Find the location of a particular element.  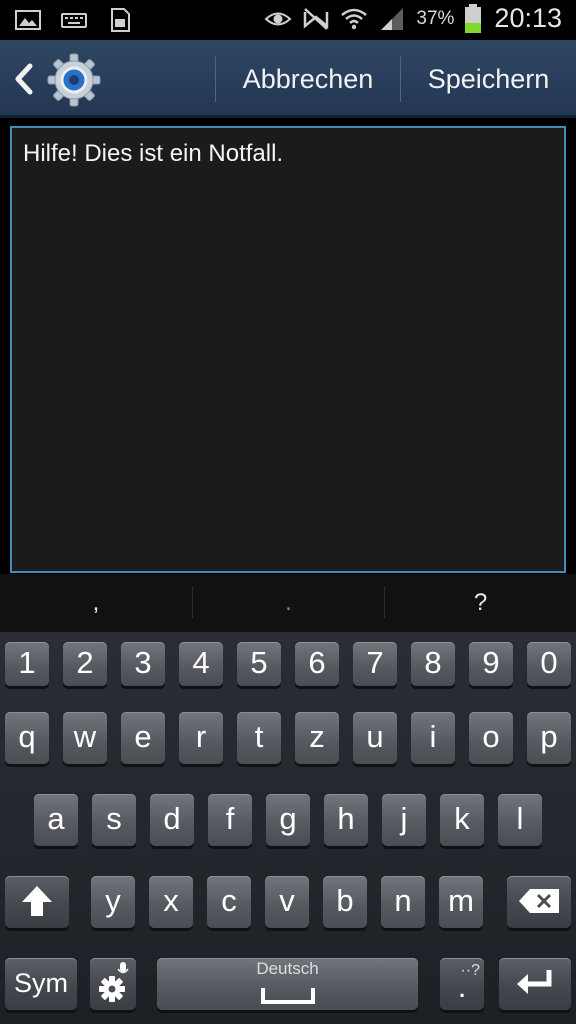

status-bar-right: 37% 20:13 is located at coordinates (413, 18).